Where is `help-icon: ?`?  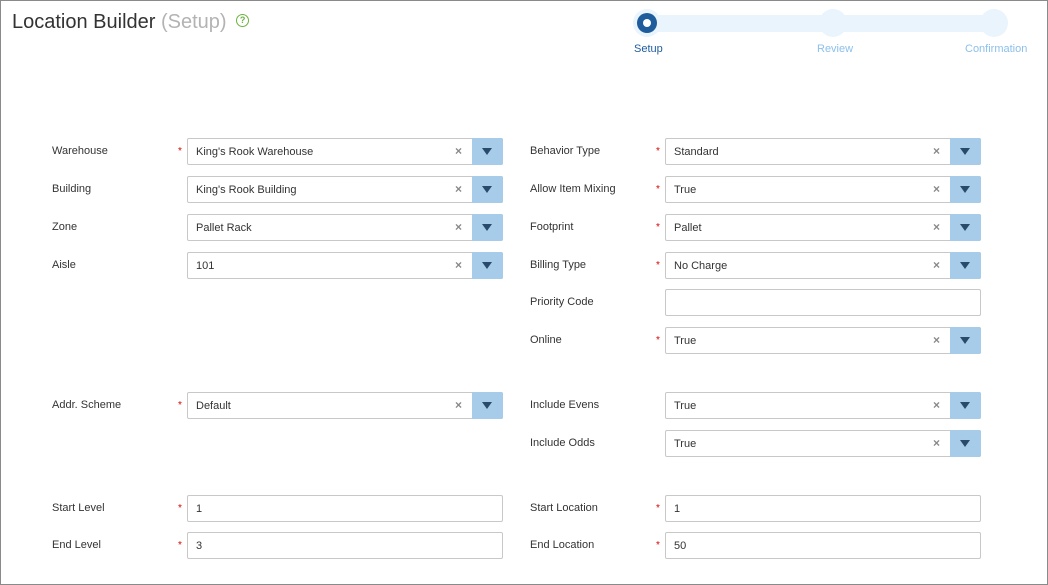
help-icon: ? is located at coordinates (243, 20).